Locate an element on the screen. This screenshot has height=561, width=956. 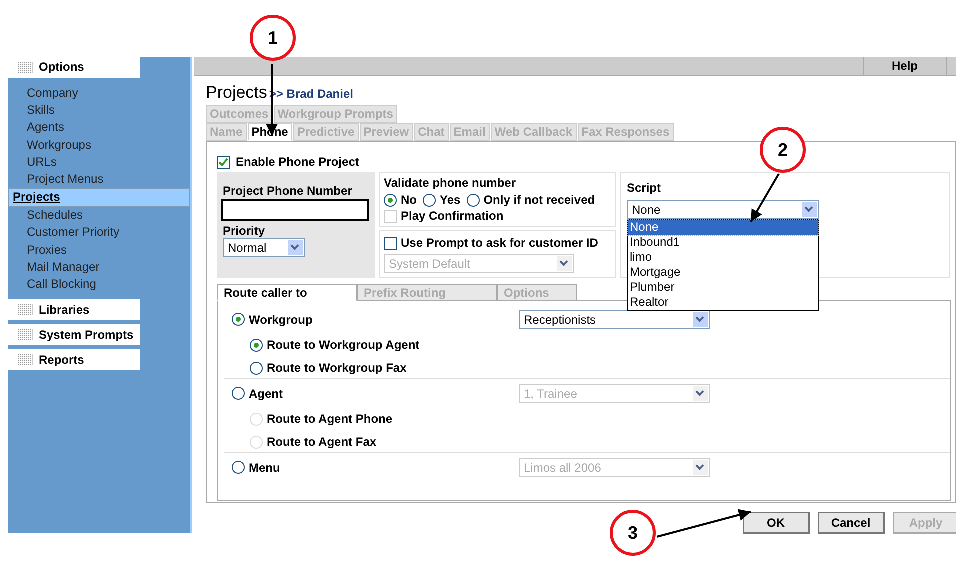
radio-label: Workgroup is located at coordinates (281, 319).